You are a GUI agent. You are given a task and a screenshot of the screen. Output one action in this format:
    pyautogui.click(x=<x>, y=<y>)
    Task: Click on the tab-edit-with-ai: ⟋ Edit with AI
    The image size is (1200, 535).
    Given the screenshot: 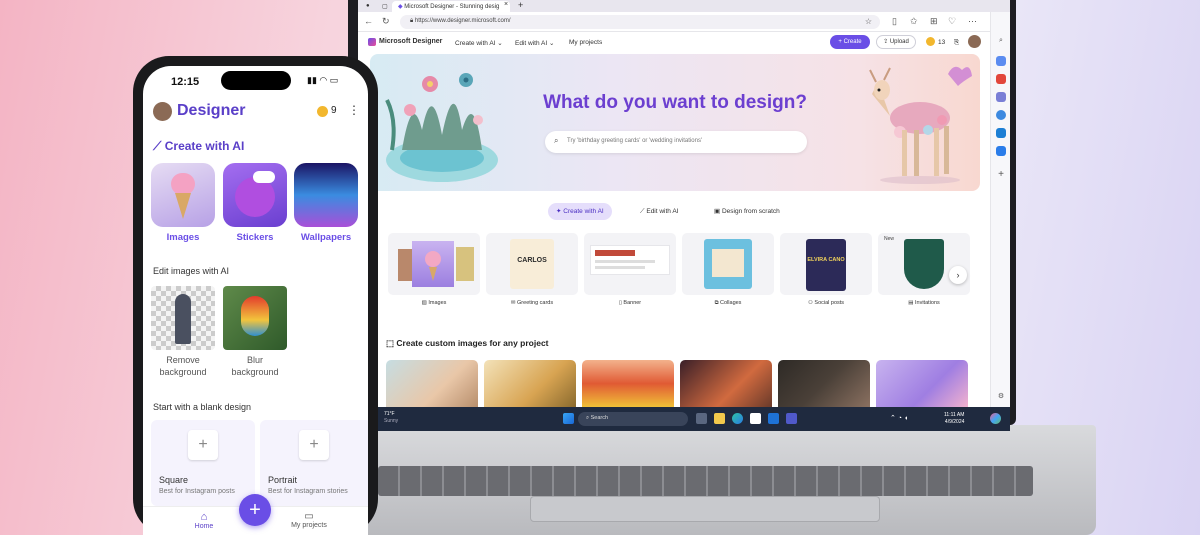 What is the action you would take?
    pyautogui.click(x=659, y=211)
    